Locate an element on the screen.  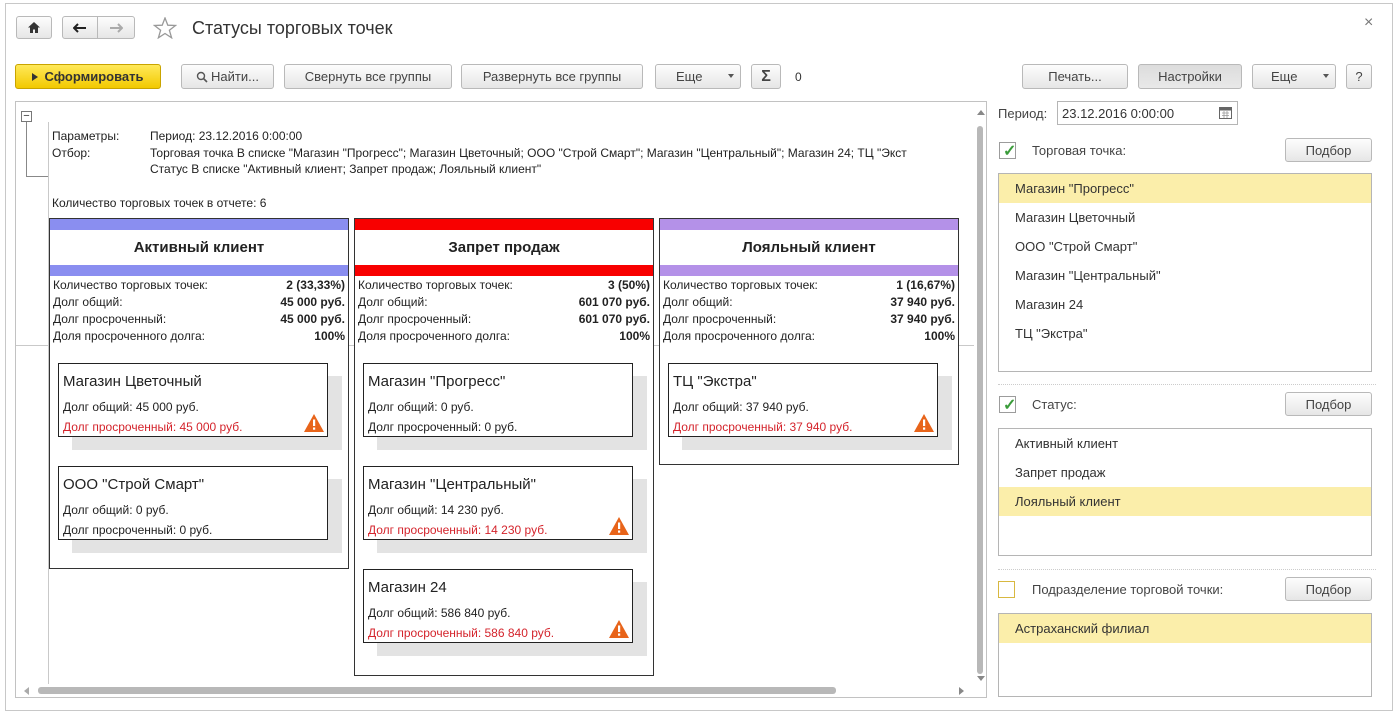
expand-all-button: Развернуть все группы is located at coordinates (552, 76).